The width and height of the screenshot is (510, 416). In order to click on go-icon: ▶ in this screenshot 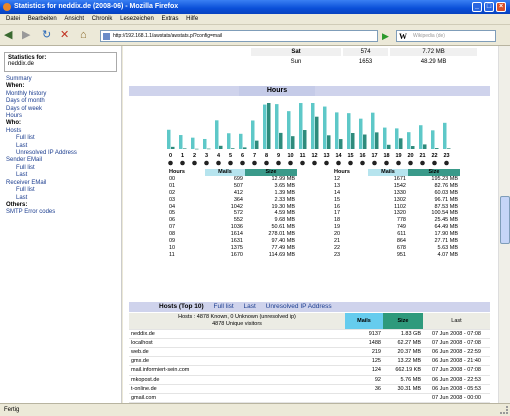, I will do `click(387, 36)`.